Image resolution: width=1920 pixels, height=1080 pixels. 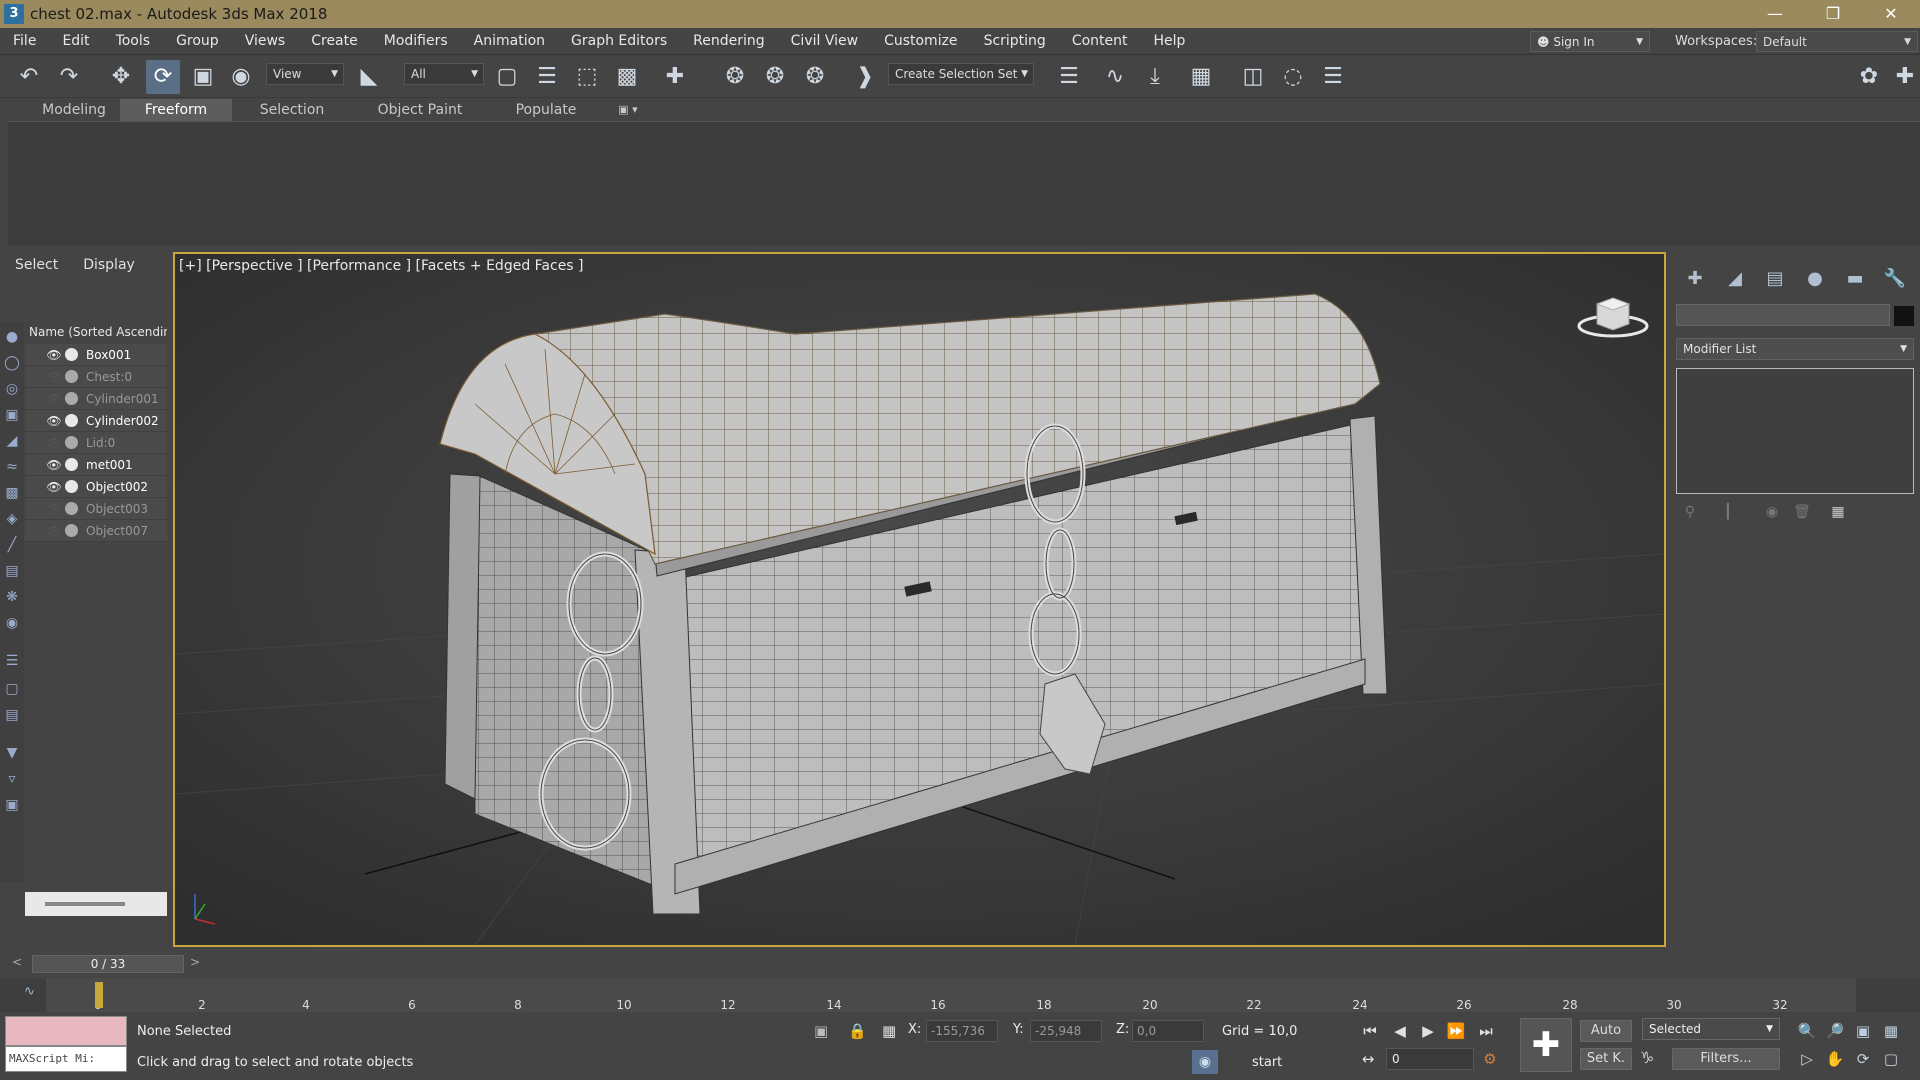 What do you see at coordinates (75, 41) in the screenshot?
I see `menu-edit: Edit` at bounding box center [75, 41].